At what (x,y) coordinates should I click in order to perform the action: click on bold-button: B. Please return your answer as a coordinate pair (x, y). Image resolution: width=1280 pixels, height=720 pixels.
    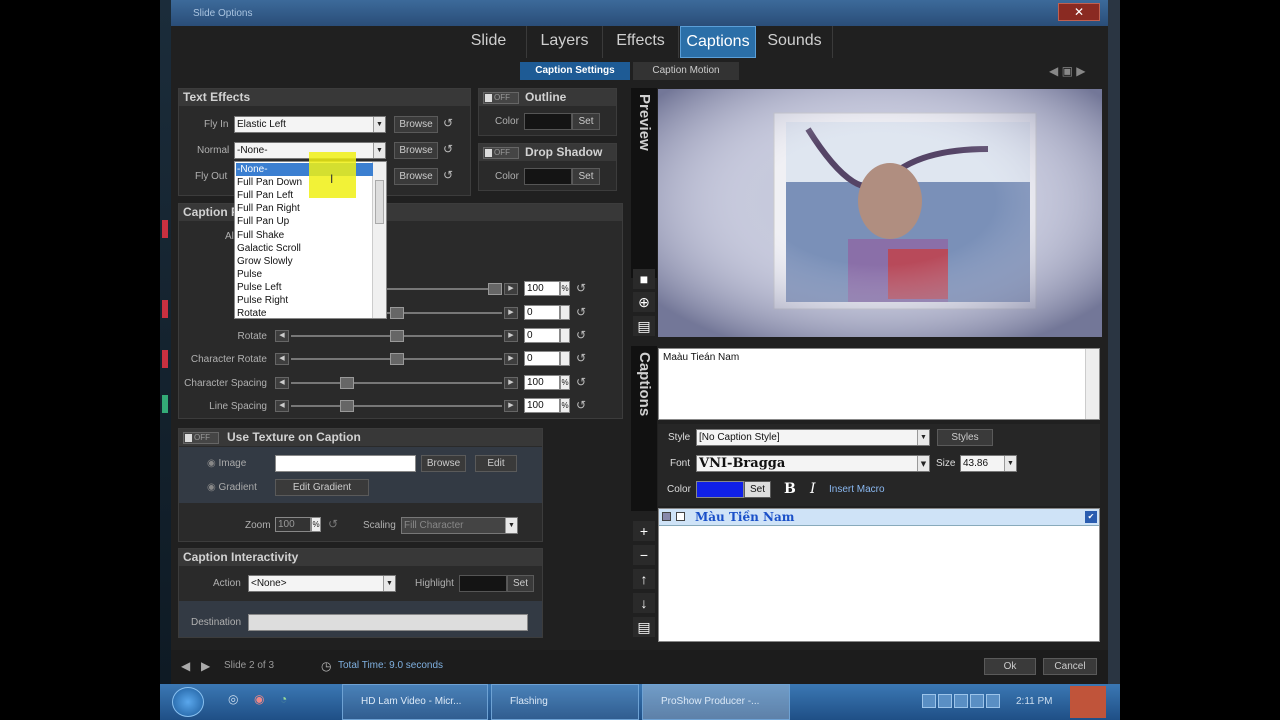
    Looking at the image, I should click on (790, 489).